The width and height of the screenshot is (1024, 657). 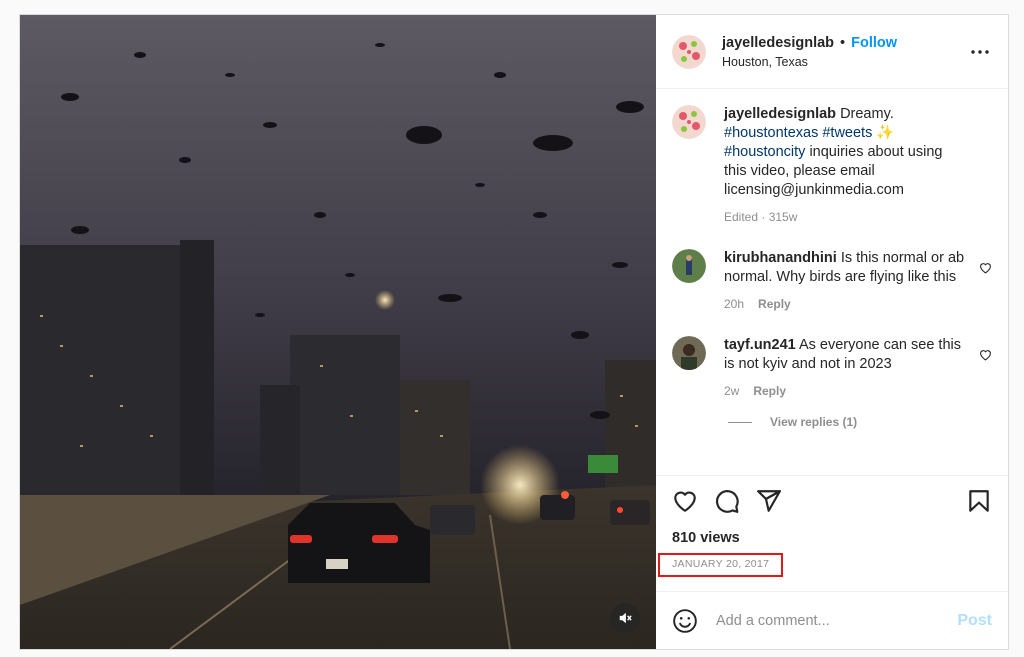 What do you see at coordinates (845, 391) in the screenshot?
I see `comment-meta: 2w Reply` at bounding box center [845, 391].